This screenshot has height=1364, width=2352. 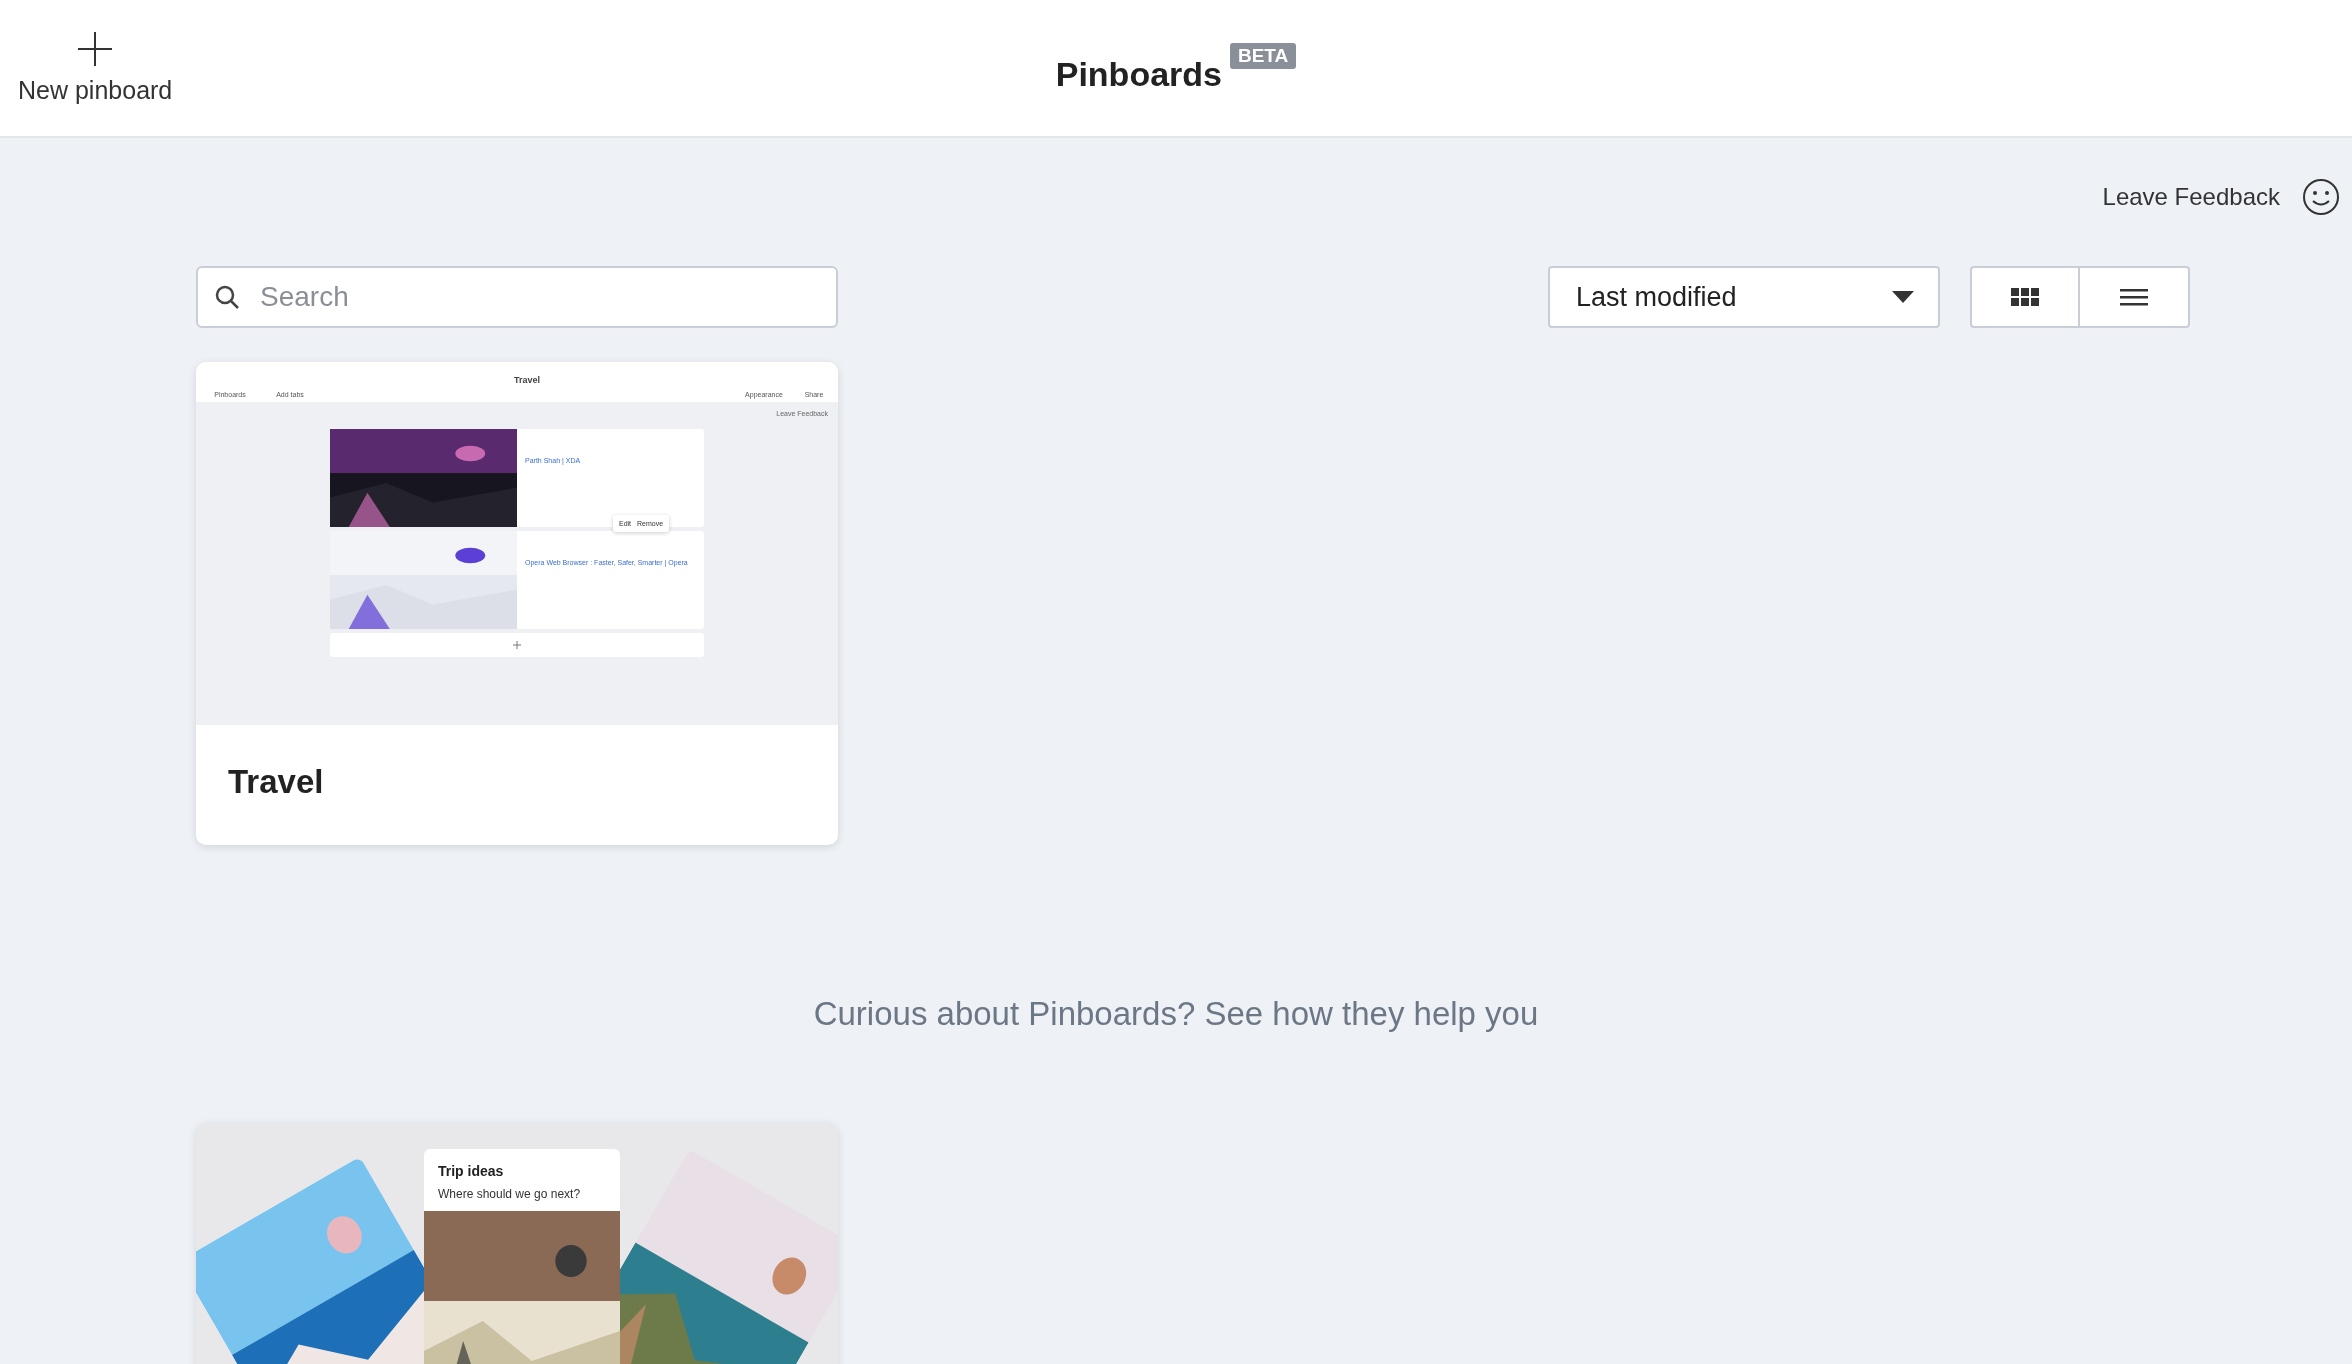 What do you see at coordinates (1744, 297) in the screenshot?
I see `sort-dropdown: Last modified` at bounding box center [1744, 297].